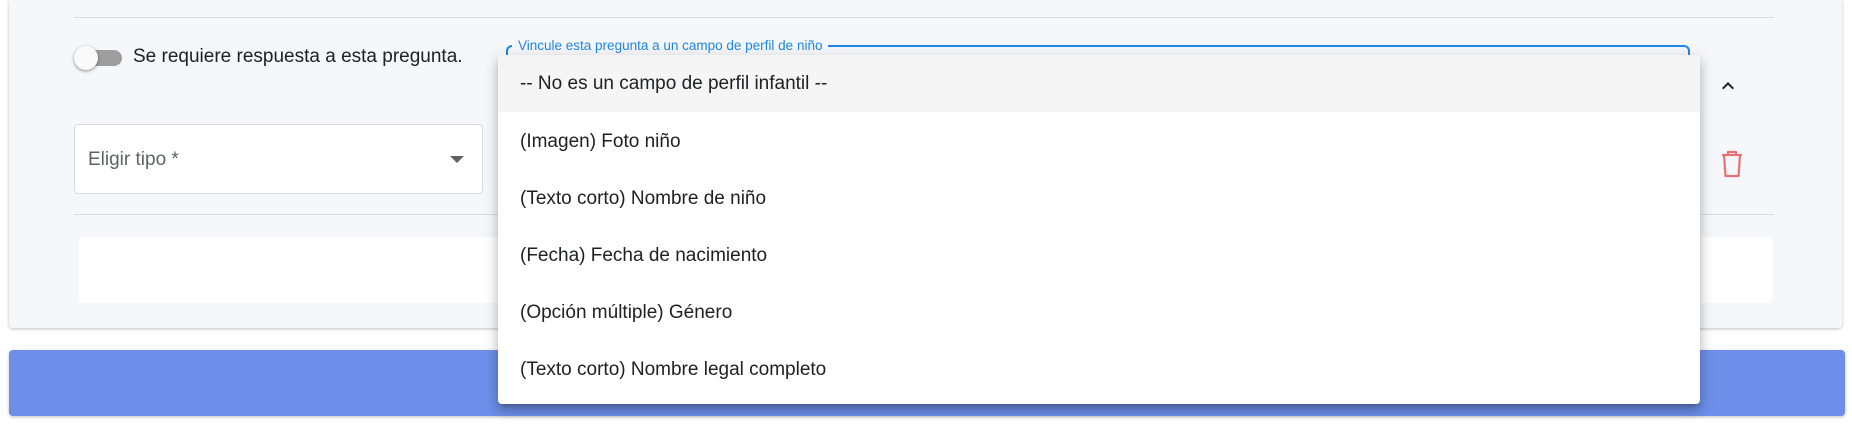  Describe the element at coordinates (1099, 369) in the screenshot. I see `menu-item-legal-name: (Texto corto) Nombre legal completo` at that location.